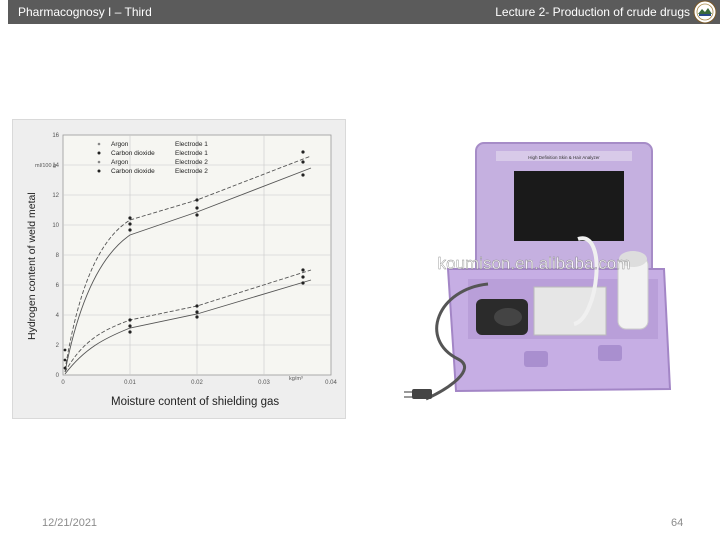 This screenshot has width=720, height=540. What do you see at coordinates (58, 316) in the screenshot?
I see `y-tick-label: 4` at bounding box center [58, 316].